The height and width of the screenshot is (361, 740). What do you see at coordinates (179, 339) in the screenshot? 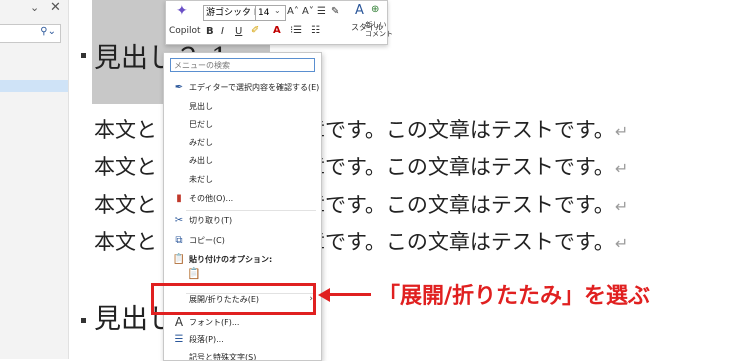
I see `paragraph-icon: ☰` at bounding box center [179, 339].